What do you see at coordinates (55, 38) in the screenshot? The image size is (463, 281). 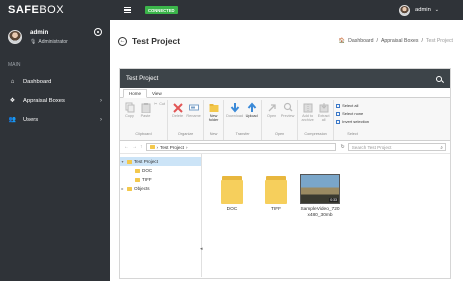 I see `user-profile: admin 🎙 Administrator` at bounding box center [55, 38].